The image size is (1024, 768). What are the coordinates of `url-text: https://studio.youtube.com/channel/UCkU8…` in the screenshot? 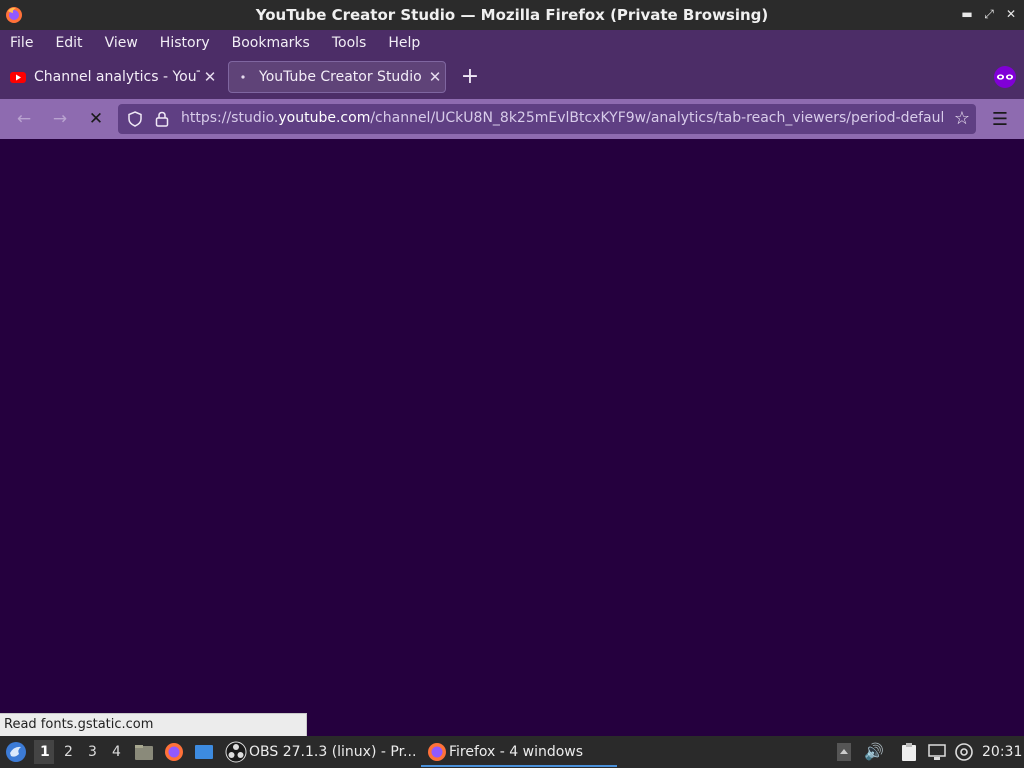 It's located at (562, 118).